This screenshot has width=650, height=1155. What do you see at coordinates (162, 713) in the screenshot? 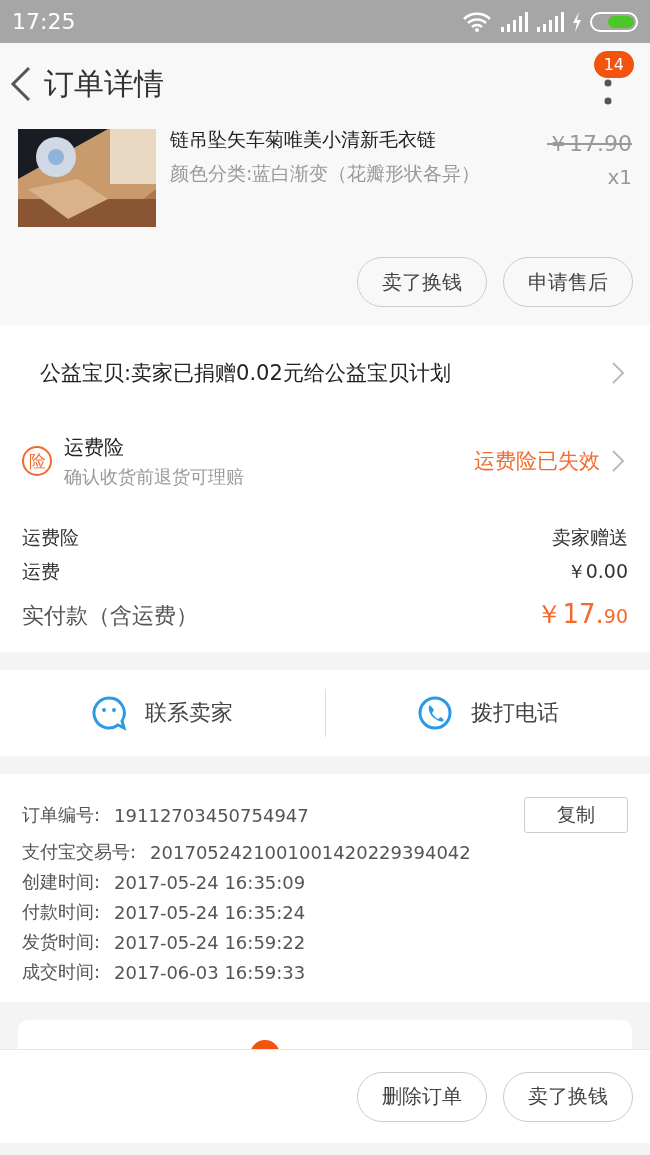
I see `contact-button: 联系卖家` at bounding box center [162, 713].